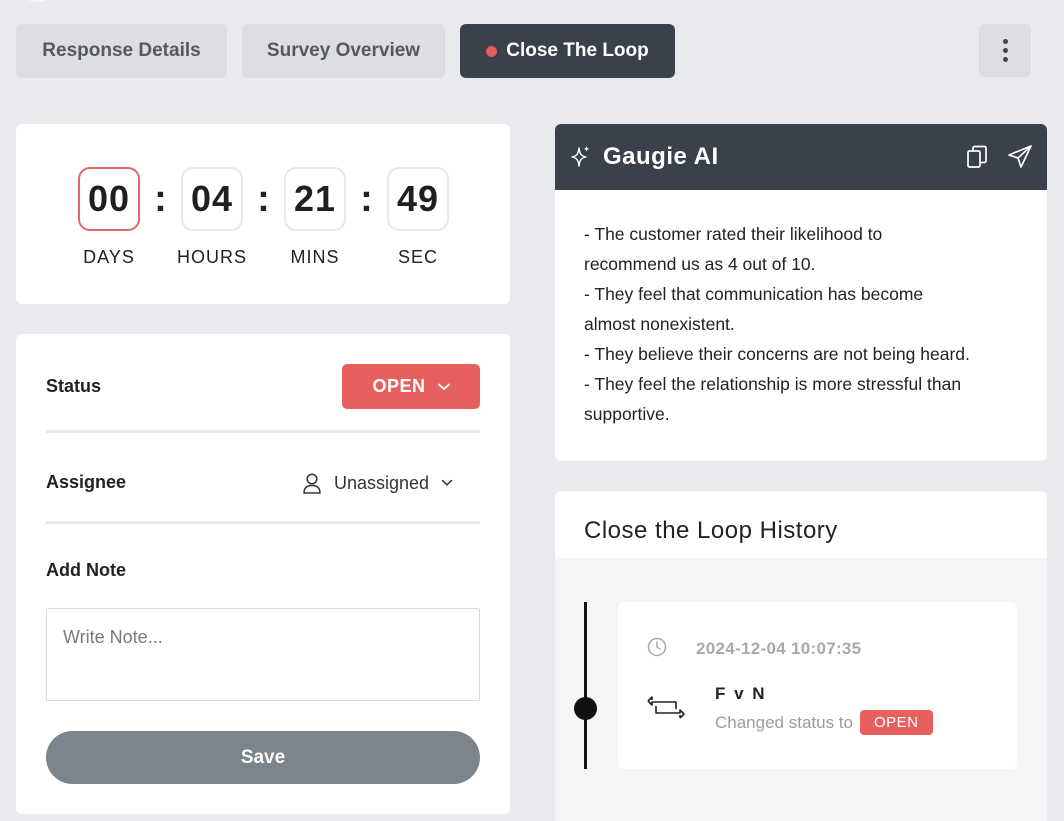  Describe the element at coordinates (585, 685) in the screenshot. I see `timeline-line` at that location.